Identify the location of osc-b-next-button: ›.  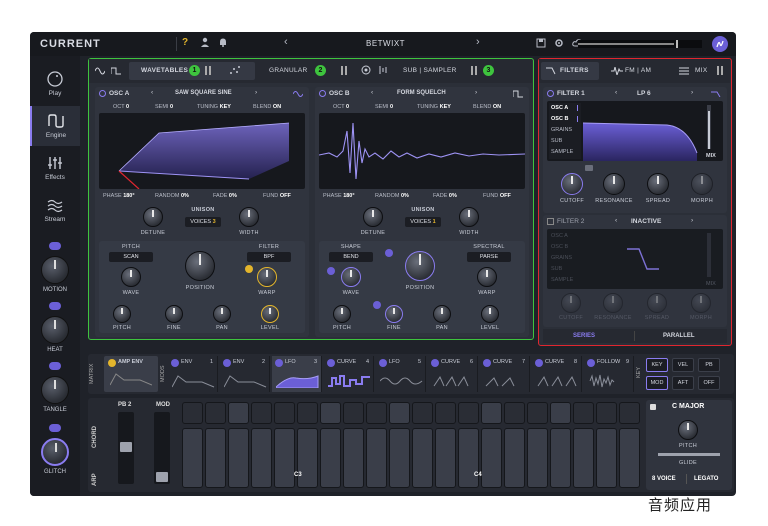
(476, 92).